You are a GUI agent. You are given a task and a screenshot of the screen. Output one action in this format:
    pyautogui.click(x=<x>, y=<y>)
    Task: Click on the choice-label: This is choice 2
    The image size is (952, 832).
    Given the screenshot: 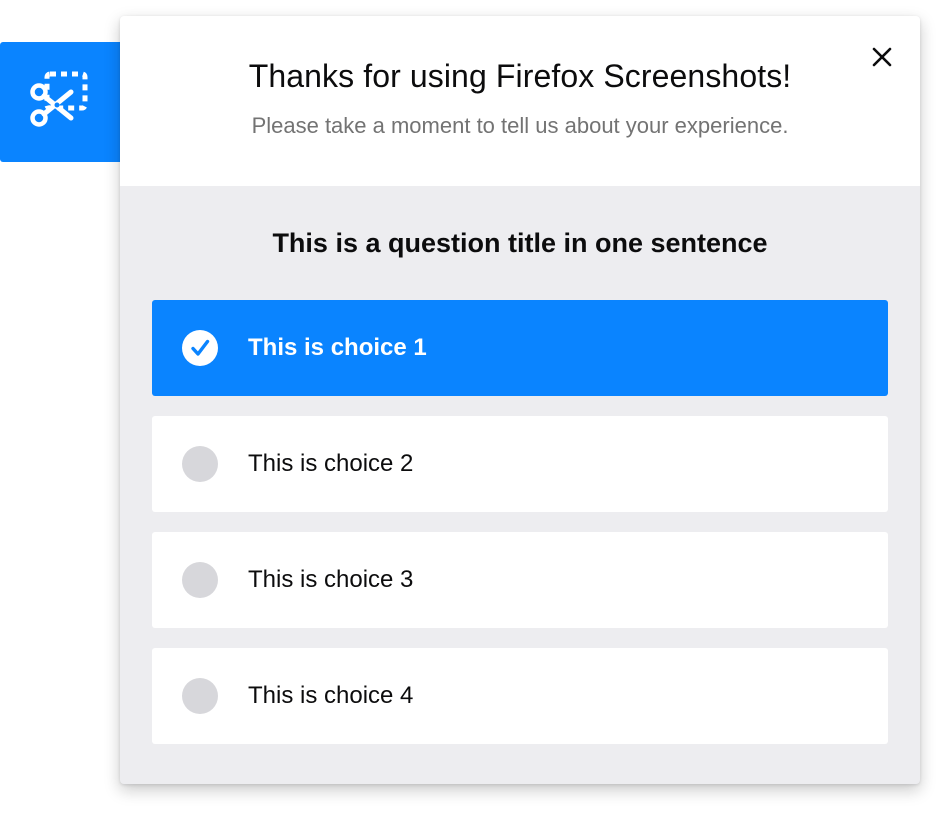 What is the action you would take?
    pyautogui.click(x=331, y=463)
    